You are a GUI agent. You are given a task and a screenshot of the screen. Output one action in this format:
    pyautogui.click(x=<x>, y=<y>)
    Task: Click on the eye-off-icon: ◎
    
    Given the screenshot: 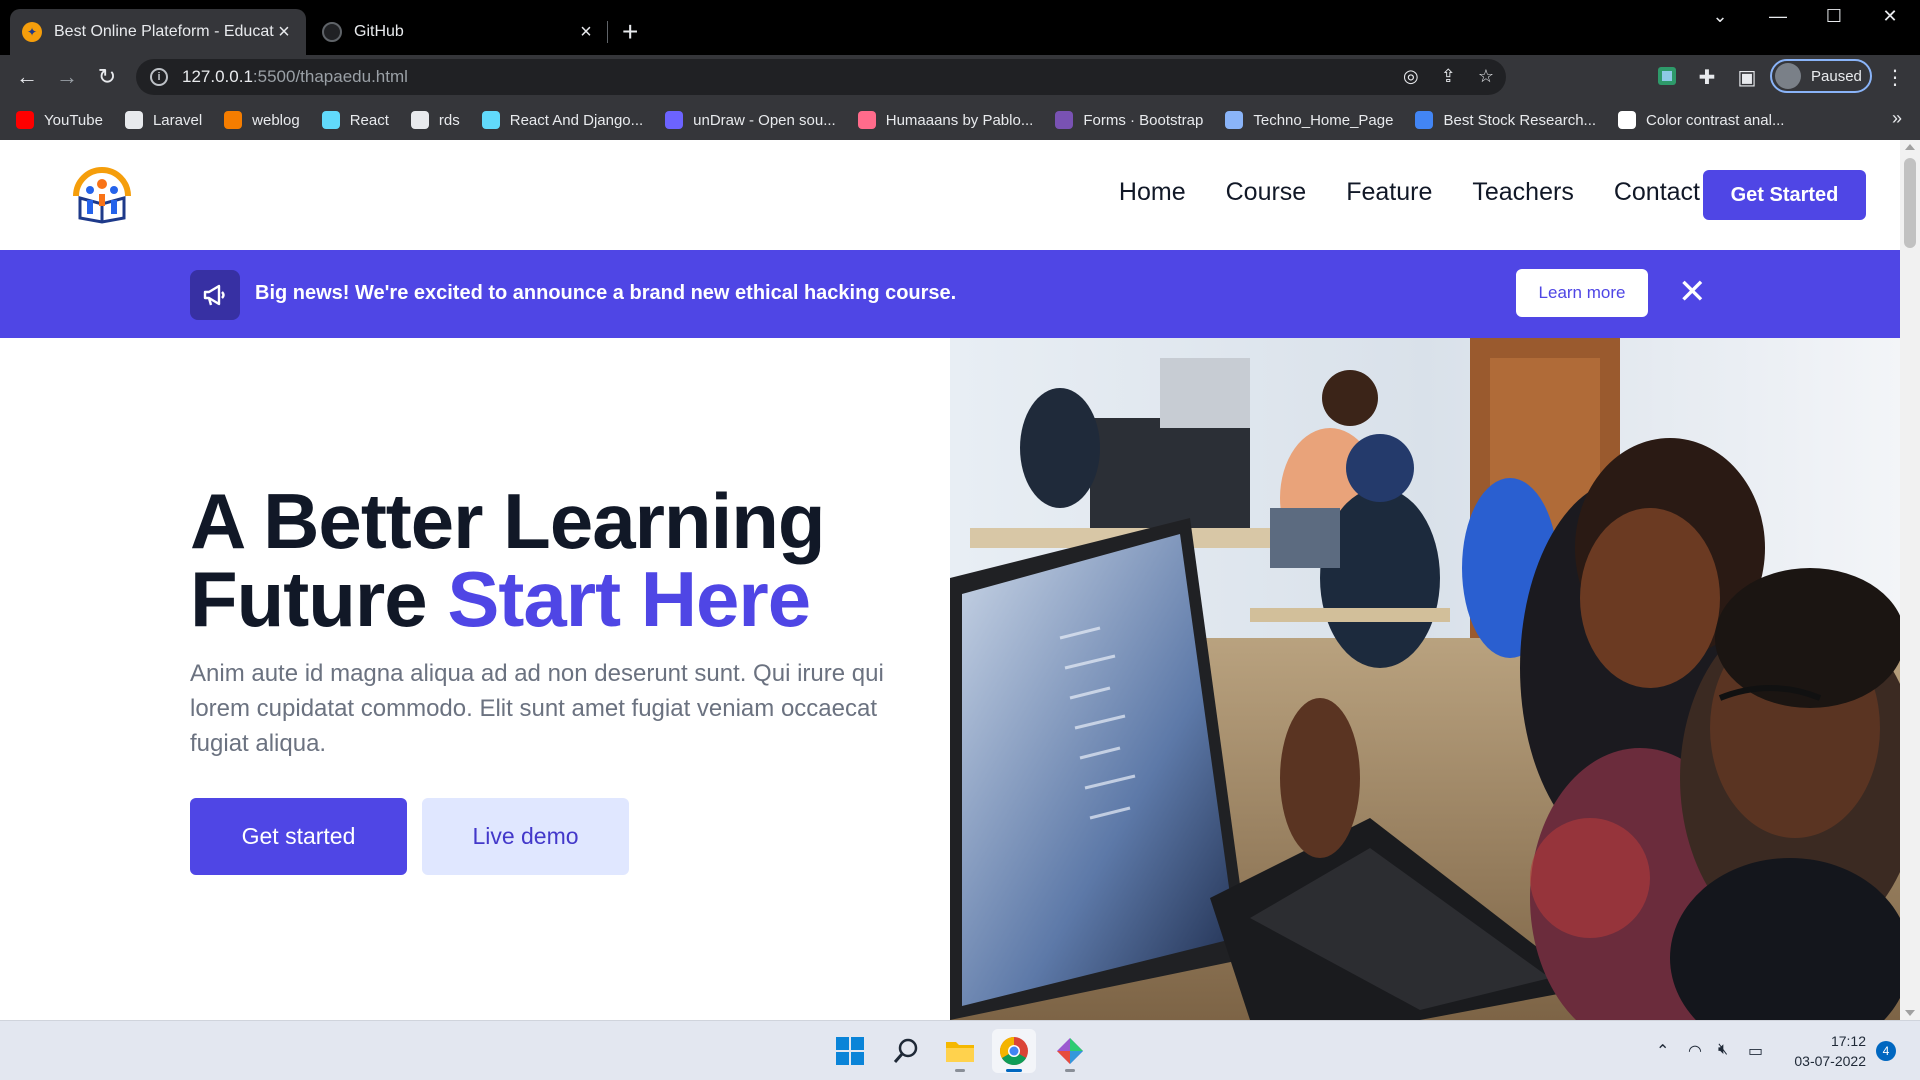 What is the action you would take?
    pyautogui.click(x=1411, y=76)
    